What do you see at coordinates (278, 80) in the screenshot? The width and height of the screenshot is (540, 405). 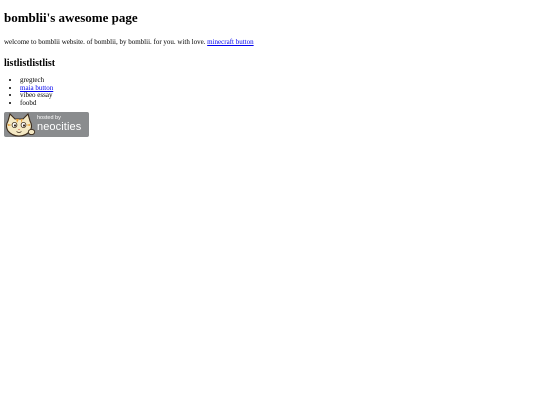 I see `list-item-gregtech: gregtech` at bounding box center [278, 80].